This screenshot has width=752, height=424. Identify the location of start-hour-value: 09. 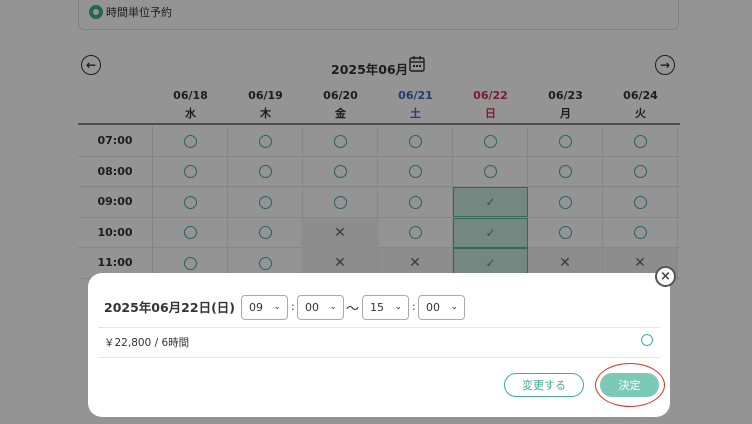
(256, 307).